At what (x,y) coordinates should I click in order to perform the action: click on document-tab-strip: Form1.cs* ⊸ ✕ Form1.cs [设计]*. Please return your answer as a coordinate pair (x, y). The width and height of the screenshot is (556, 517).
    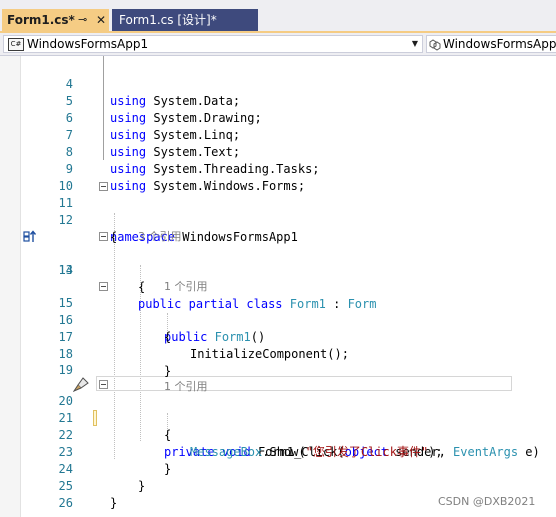
    Looking at the image, I should click on (278, 16).